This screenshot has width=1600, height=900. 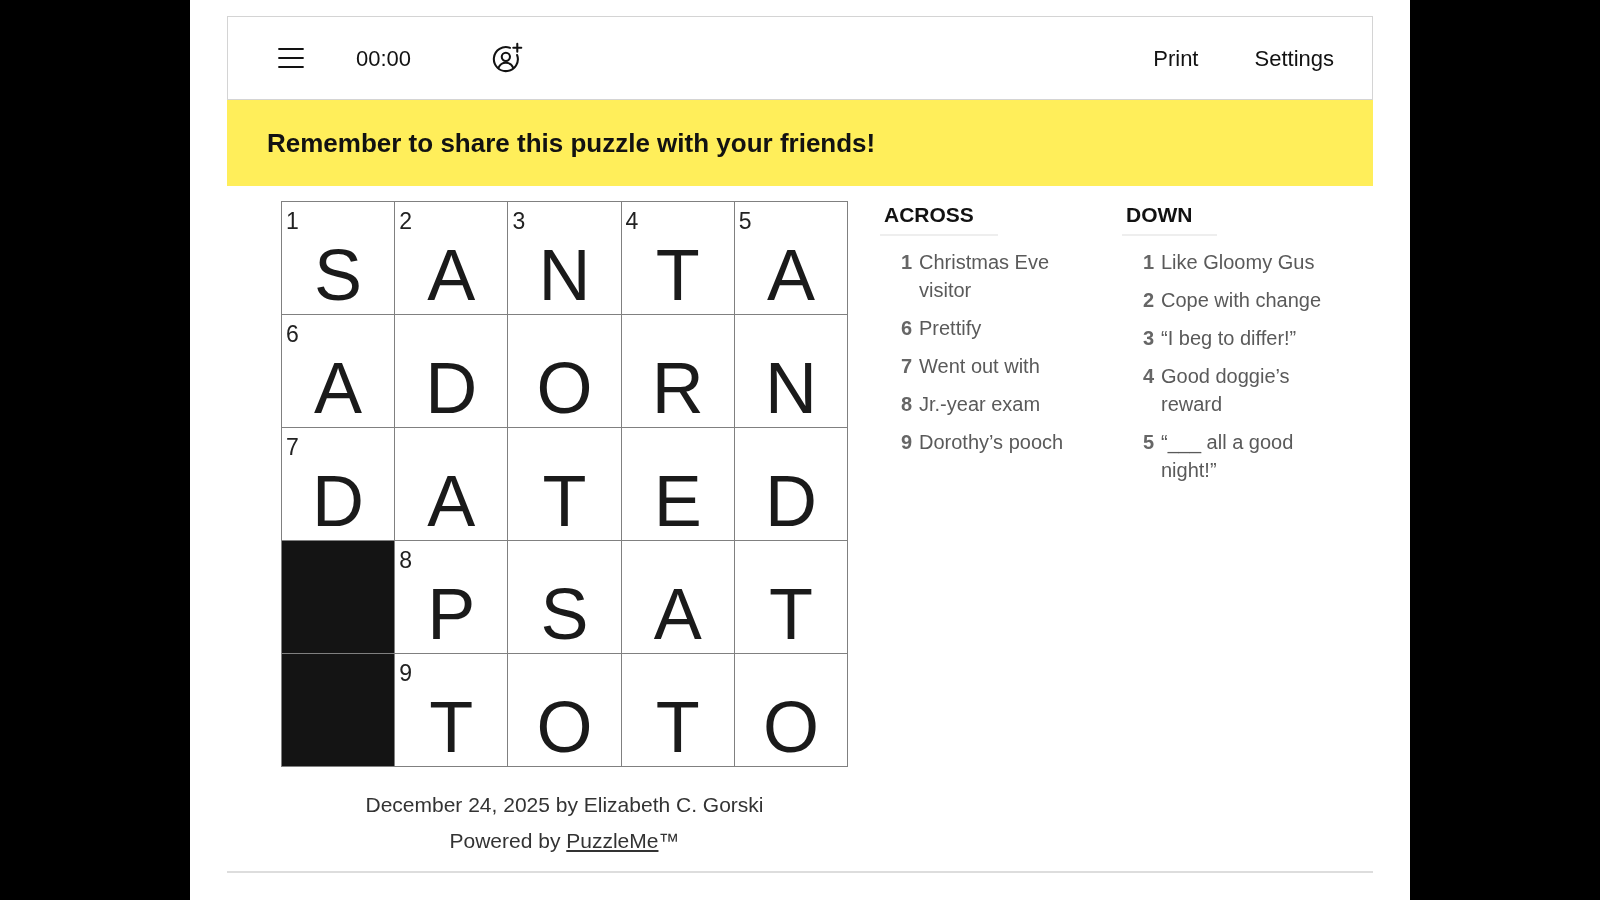 What do you see at coordinates (1294, 58) in the screenshot?
I see `settings-button: Settings` at bounding box center [1294, 58].